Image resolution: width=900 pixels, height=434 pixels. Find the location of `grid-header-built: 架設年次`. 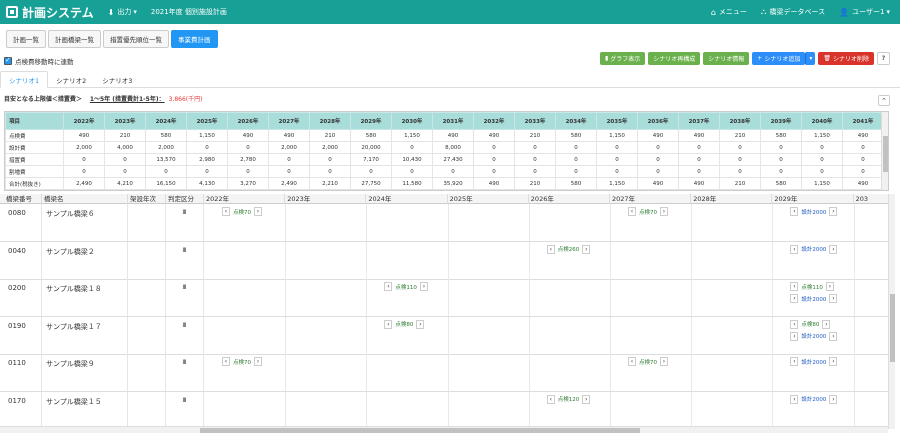

grid-header-built: 架設年次 is located at coordinates (147, 199).